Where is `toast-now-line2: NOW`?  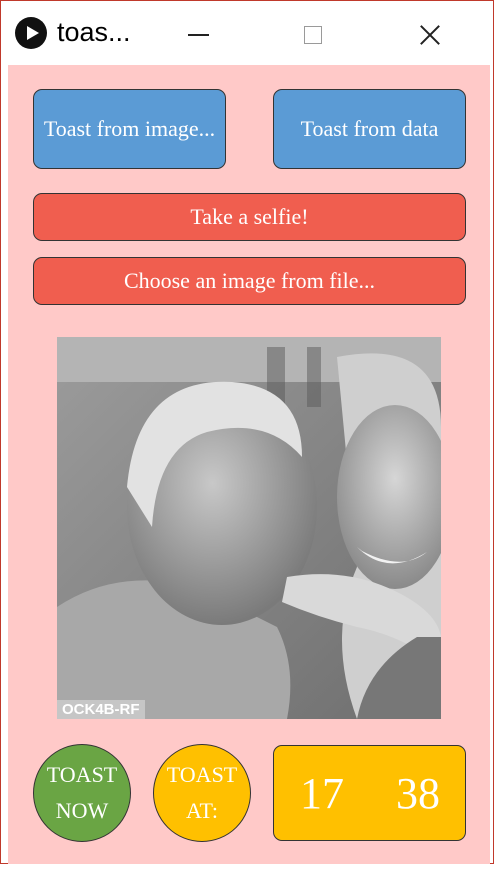
toast-now-line2: NOW is located at coordinates (82, 810).